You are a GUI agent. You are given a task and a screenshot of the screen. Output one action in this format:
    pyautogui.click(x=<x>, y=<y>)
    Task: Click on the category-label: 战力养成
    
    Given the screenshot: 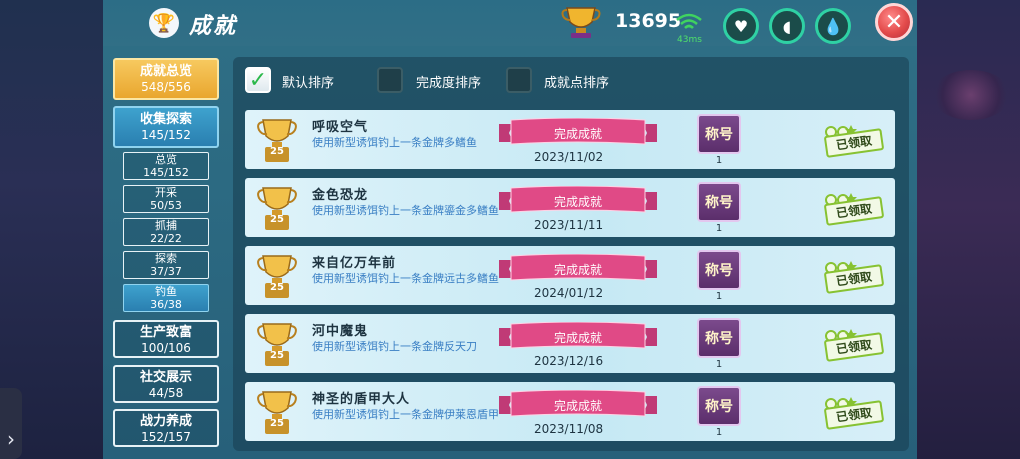 What is the action you would take?
    pyautogui.click(x=165, y=421)
    